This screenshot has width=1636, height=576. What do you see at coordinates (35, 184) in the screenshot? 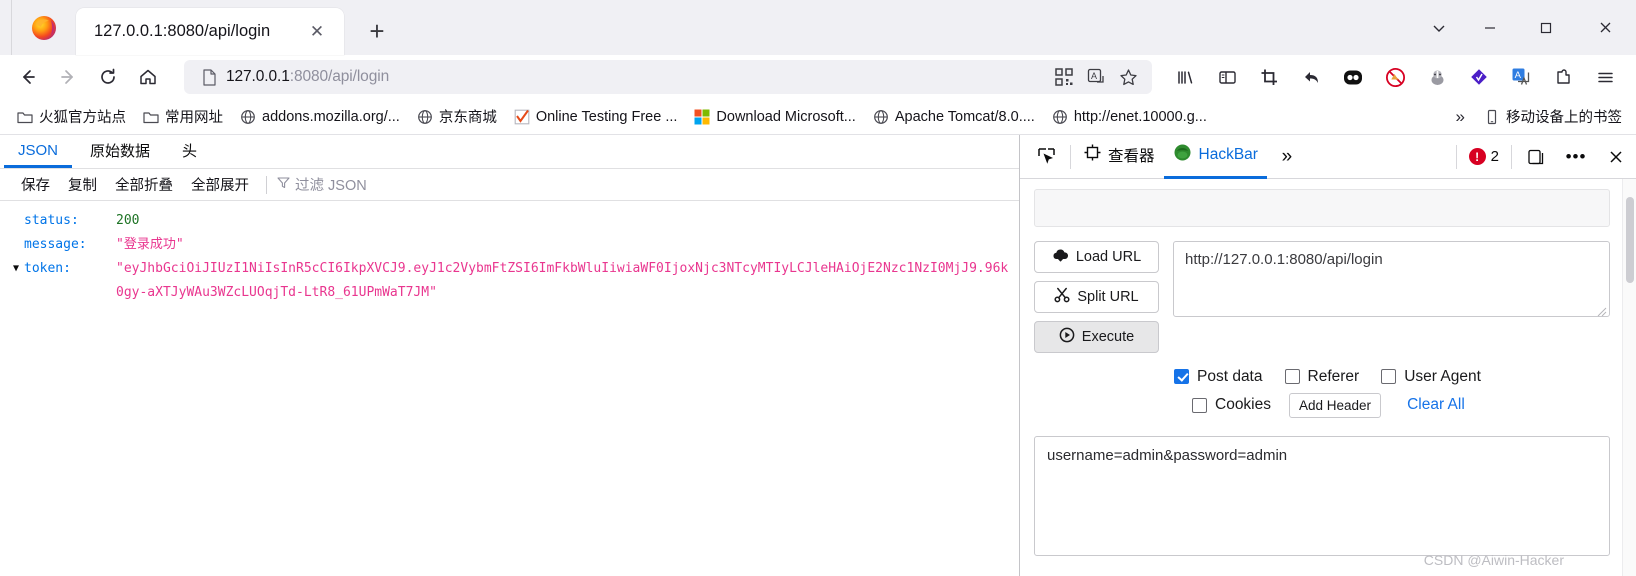
I see `save-button: 保存` at bounding box center [35, 184].